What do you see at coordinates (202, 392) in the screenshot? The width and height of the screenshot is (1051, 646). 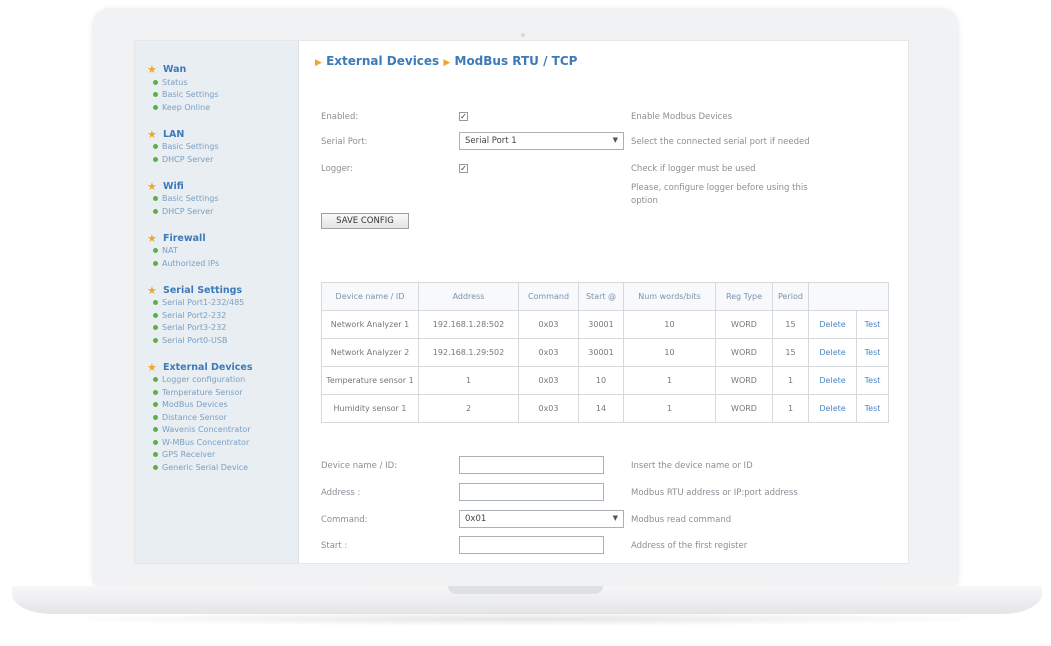 I see `sidebar-item-label: Temperature Sensor` at bounding box center [202, 392].